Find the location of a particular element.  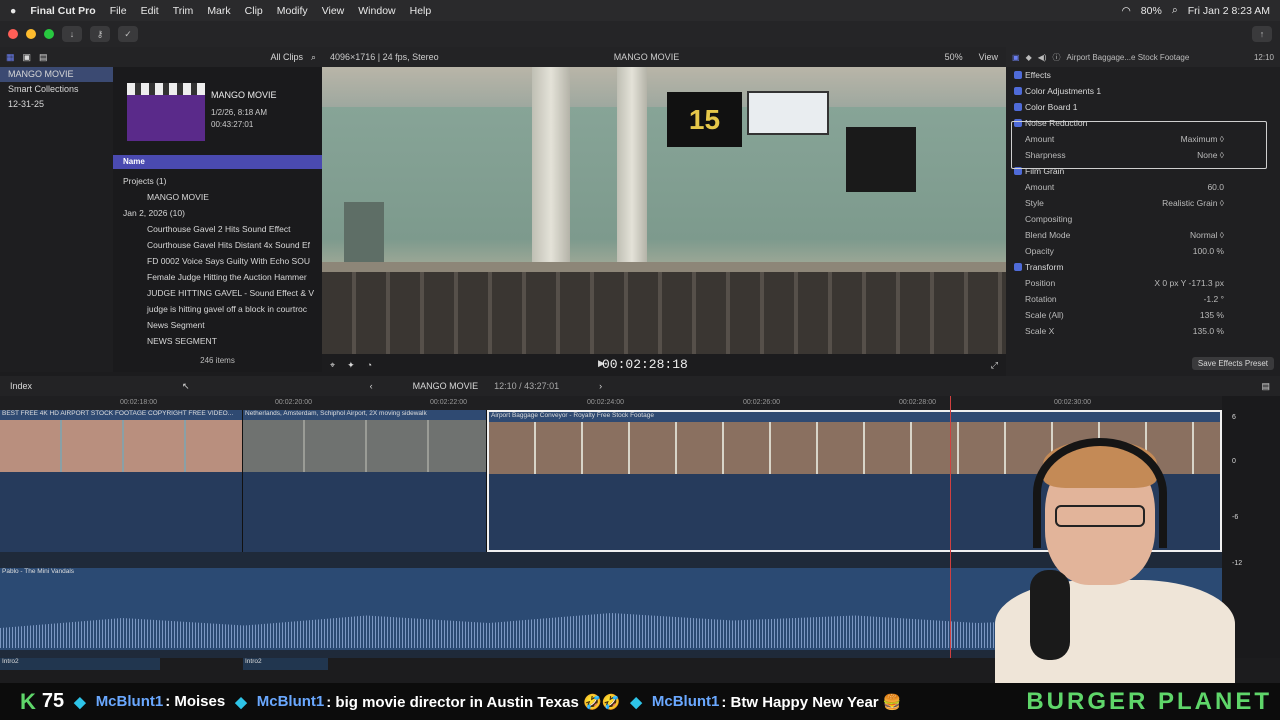

minimize-window-button is located at coordinates (31, 34).